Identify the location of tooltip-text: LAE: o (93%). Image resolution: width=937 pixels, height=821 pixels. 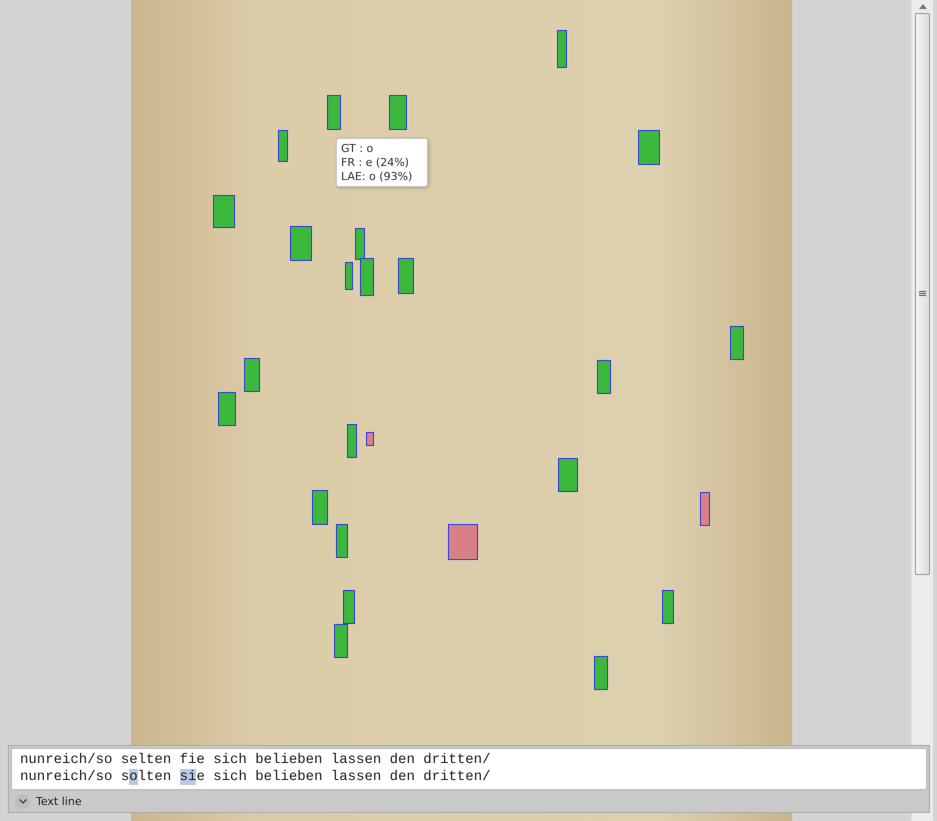
(377, 176).